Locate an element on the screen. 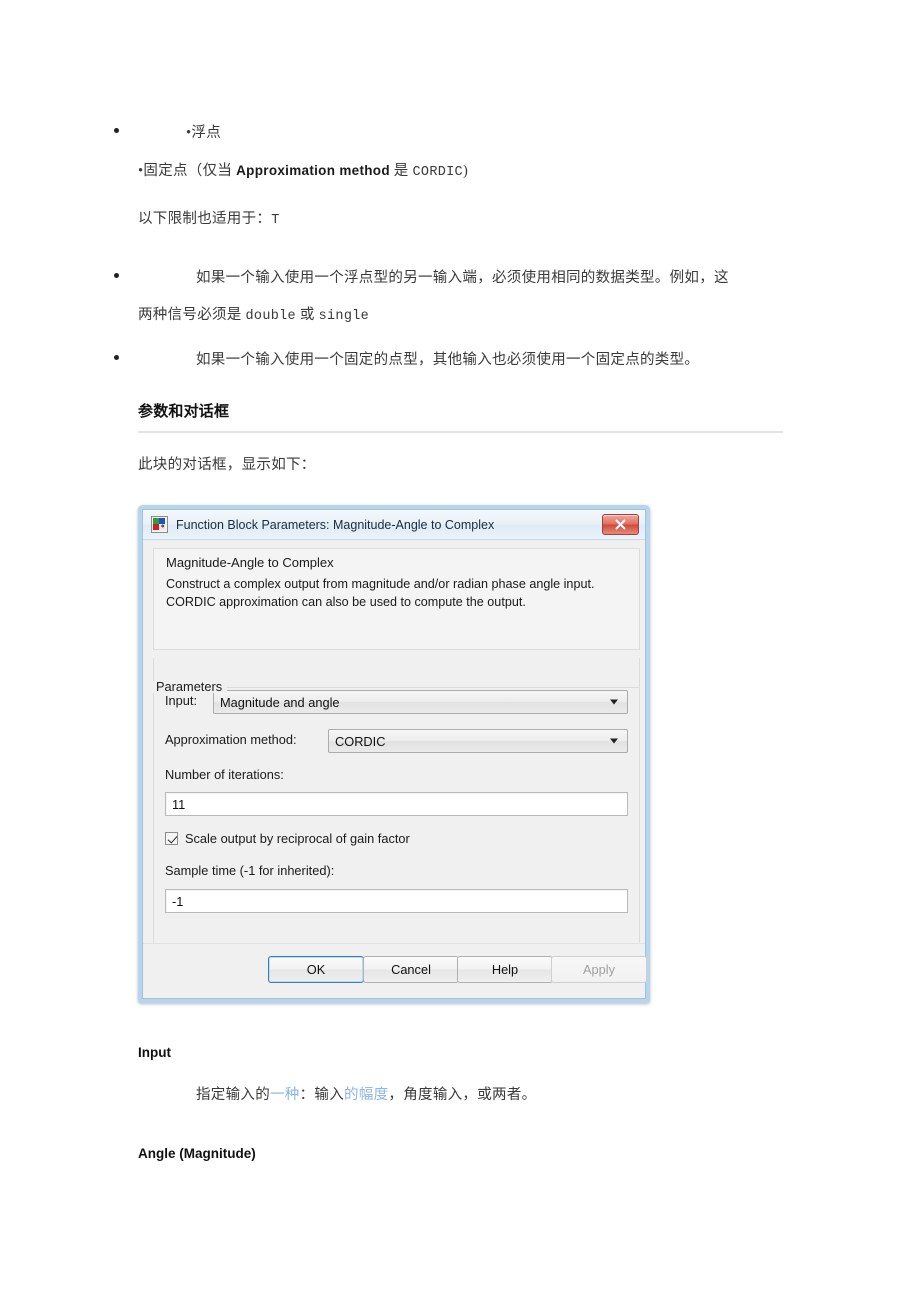 The width and height of the screenshot is (920, 1302). bullet-fixed-point: •固定点（仅当 Approximation method 是 CORDIC) is located at coordinates (303, 172).